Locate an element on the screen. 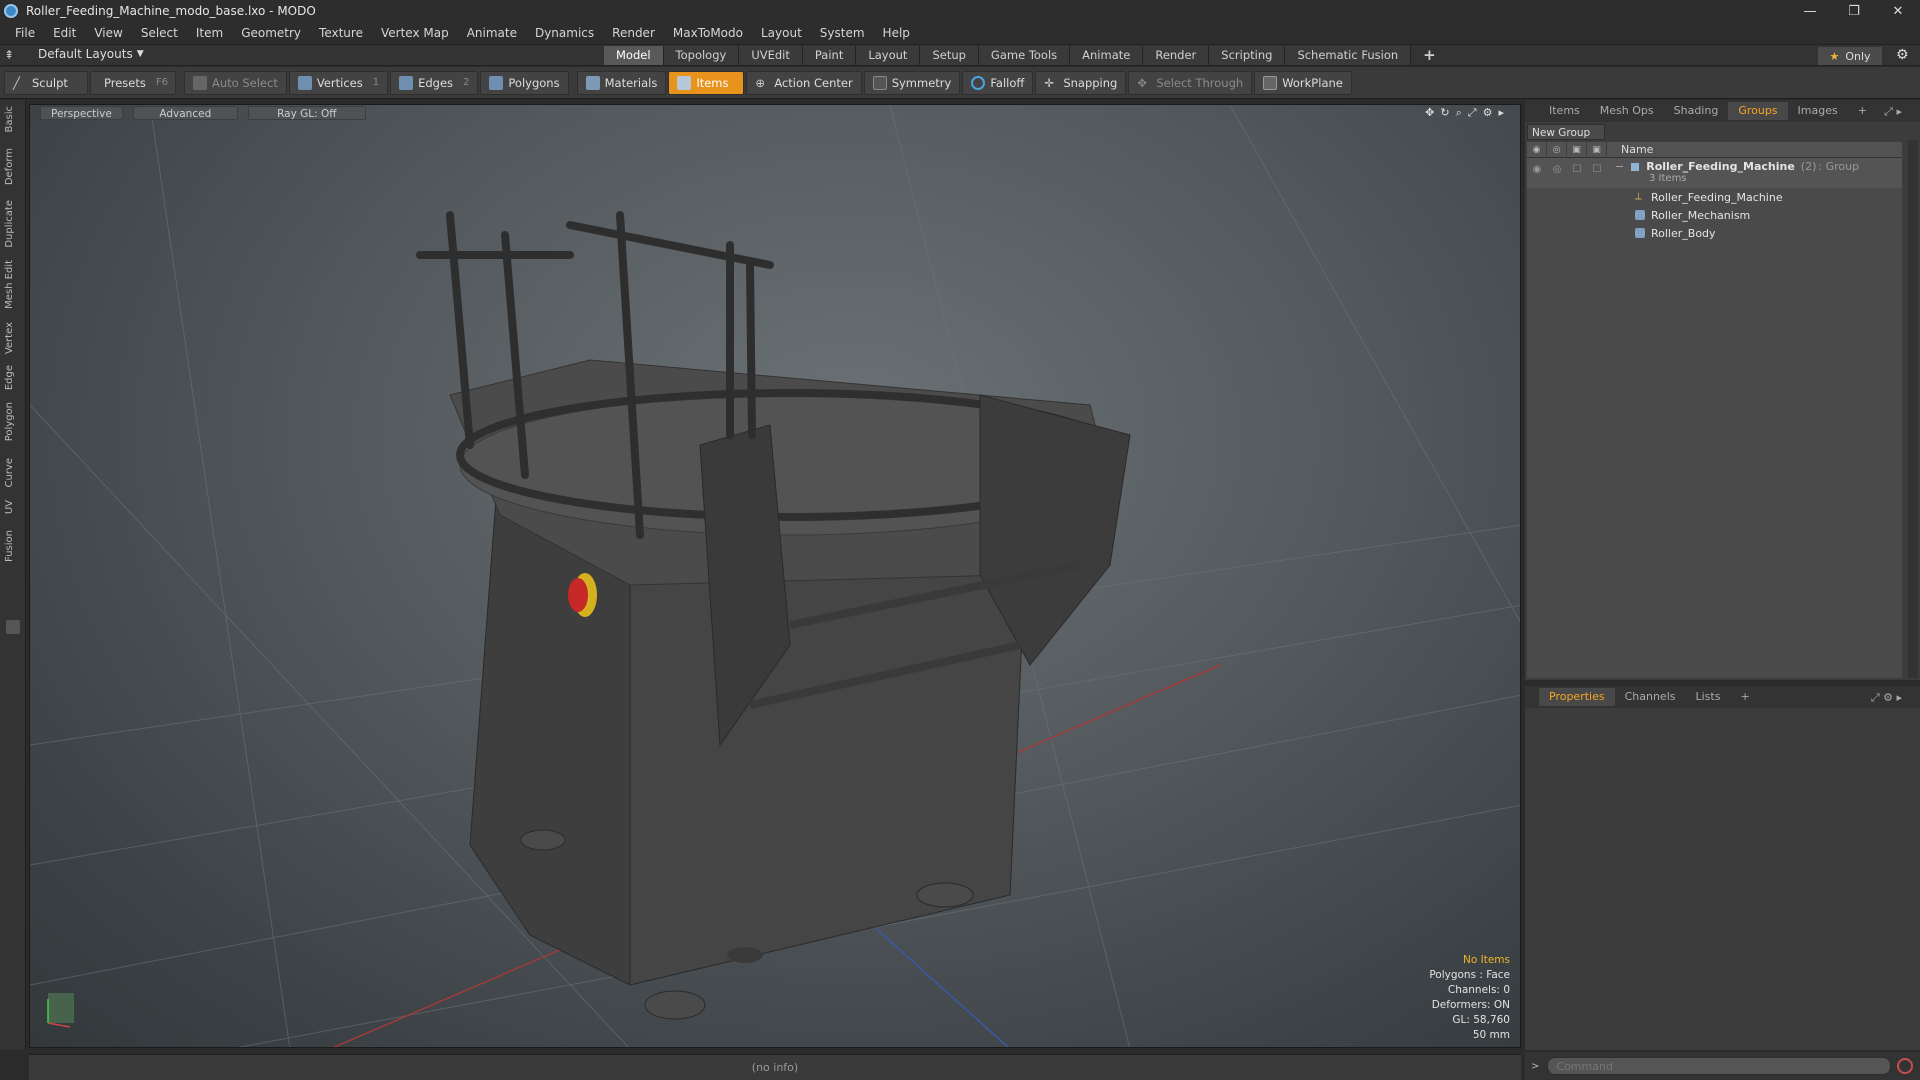  maximize-icon: ⤢ is located at coordinates (1472, 113).